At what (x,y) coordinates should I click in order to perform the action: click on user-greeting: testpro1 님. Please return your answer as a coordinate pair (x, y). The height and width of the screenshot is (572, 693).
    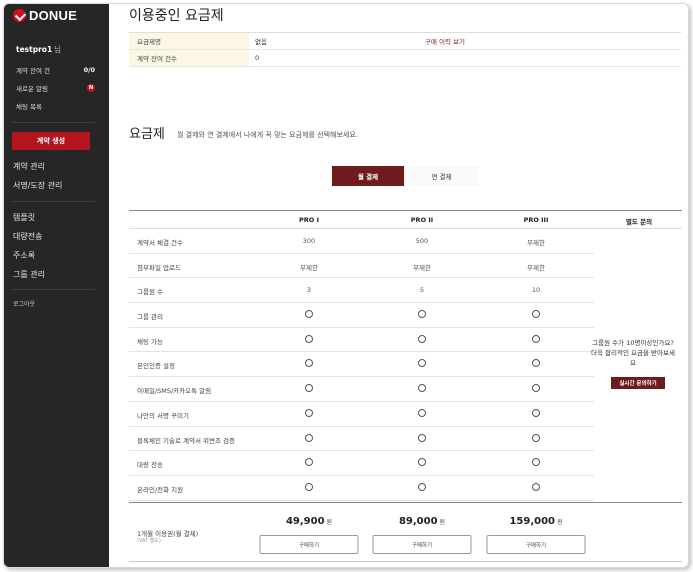
    Looking at the image, I should click on (38, 49).